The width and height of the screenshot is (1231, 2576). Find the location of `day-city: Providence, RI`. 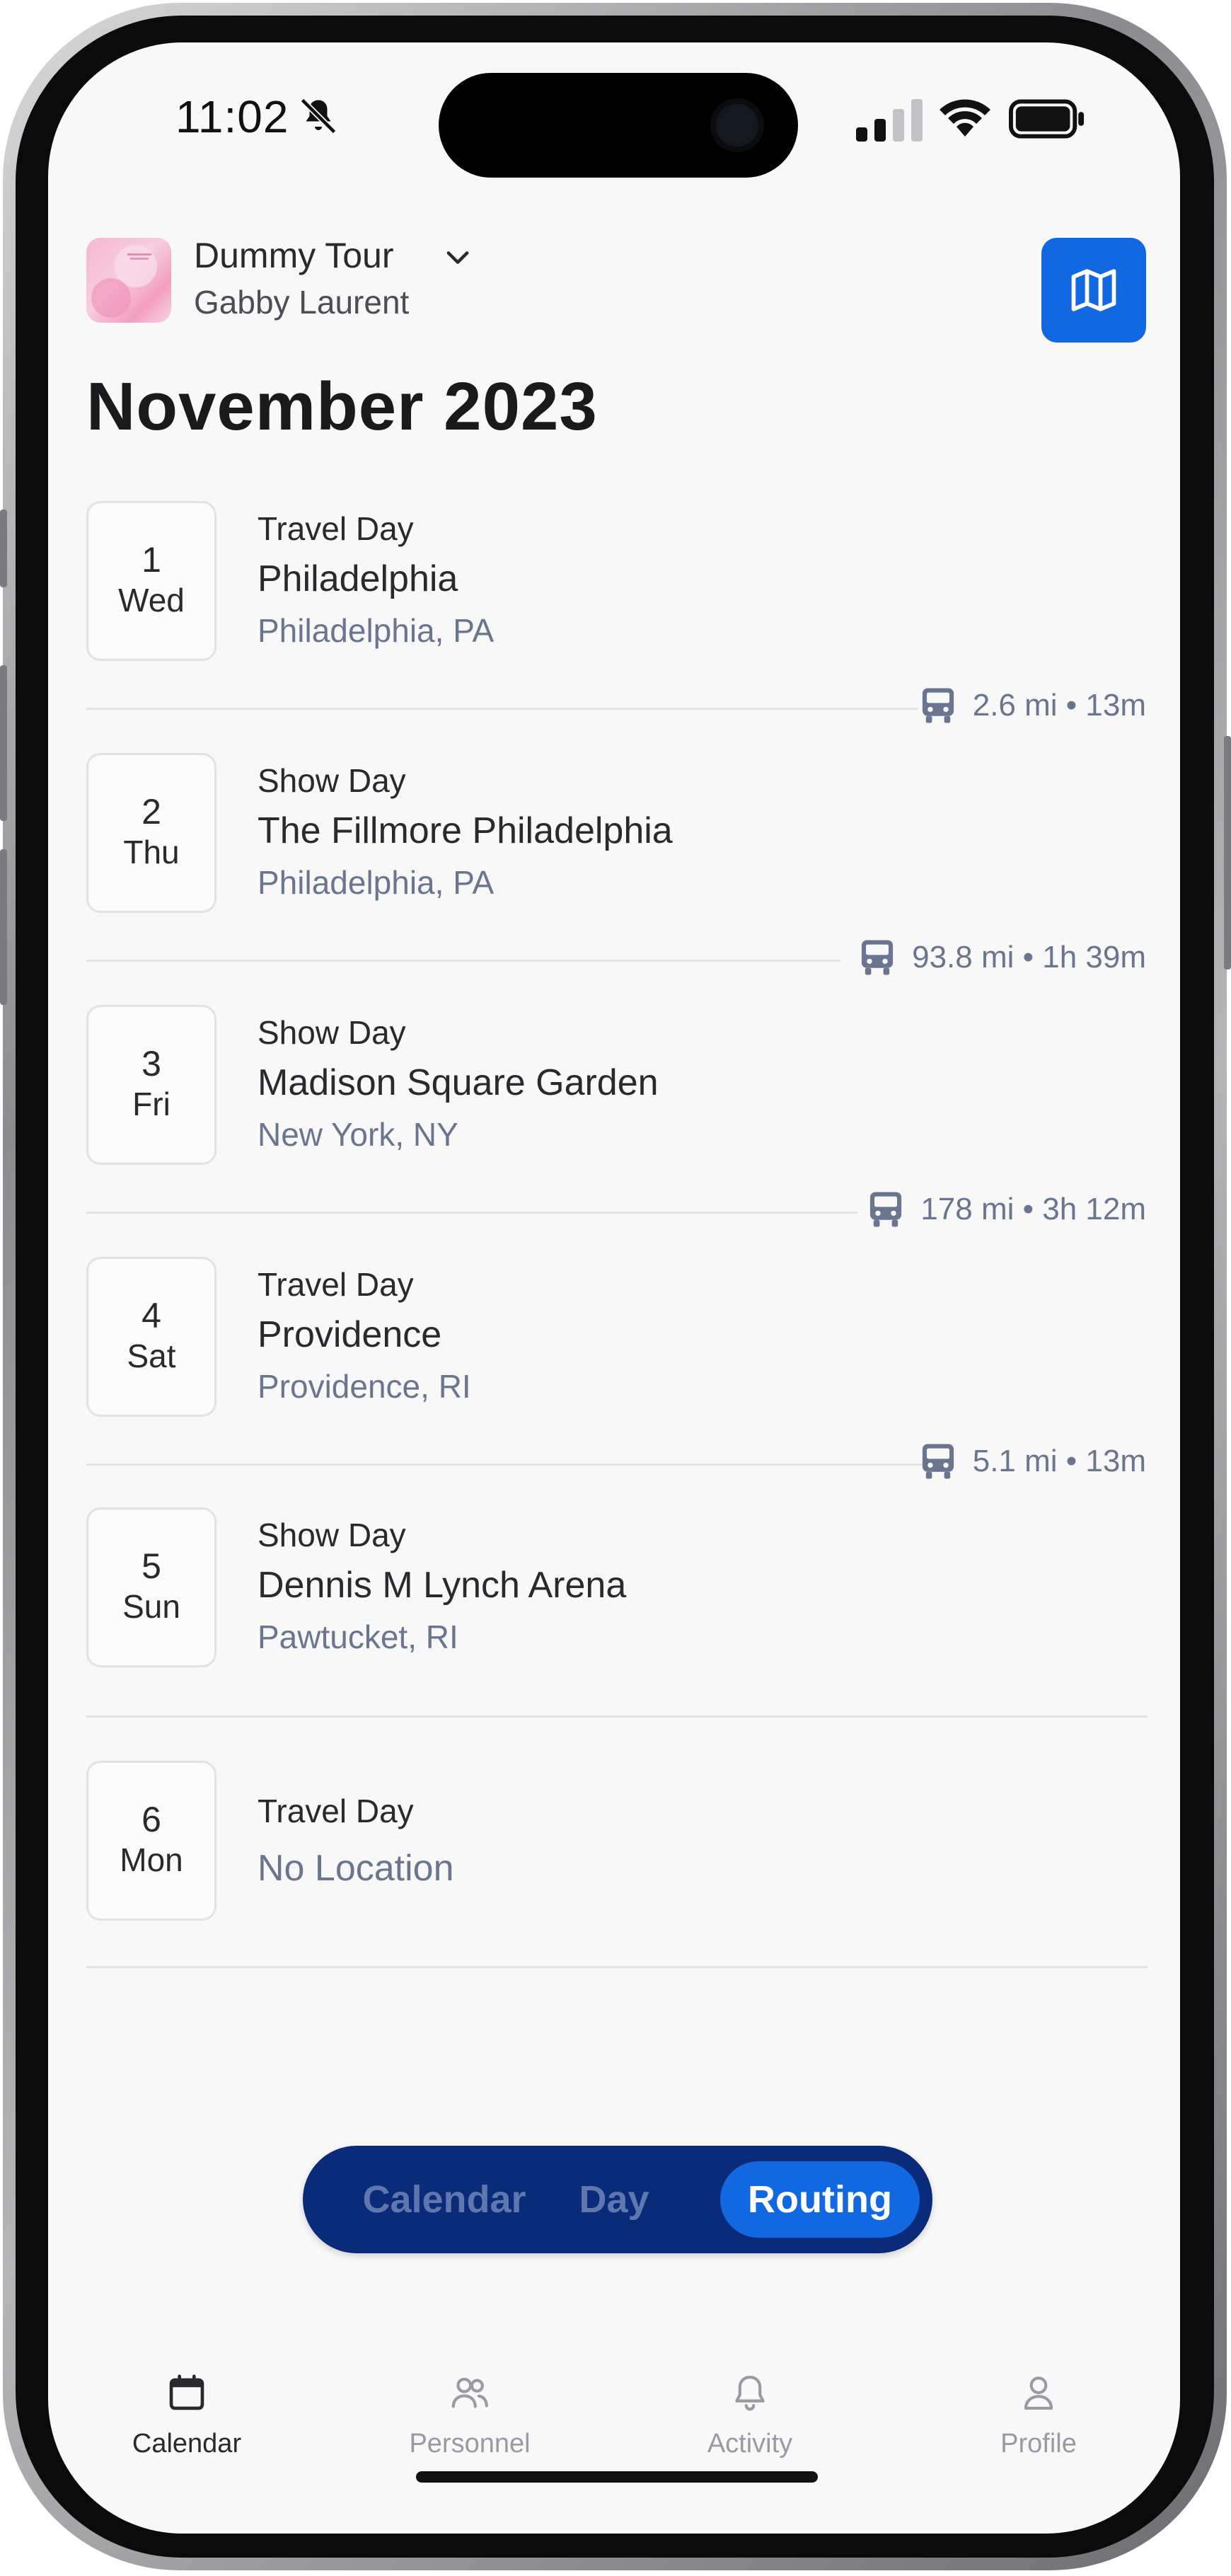

day-city: Providence, RI is located at coordinates (364, 1387).